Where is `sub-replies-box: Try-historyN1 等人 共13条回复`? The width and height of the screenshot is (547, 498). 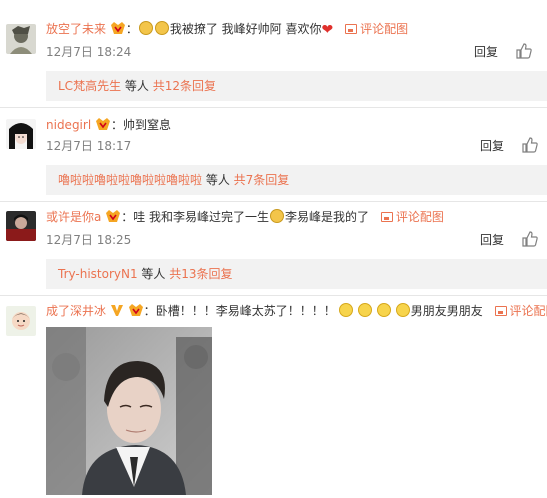 sub-replies-box: Try-historyN1 等人 共13条回复 is located at coordinates (296, 274).